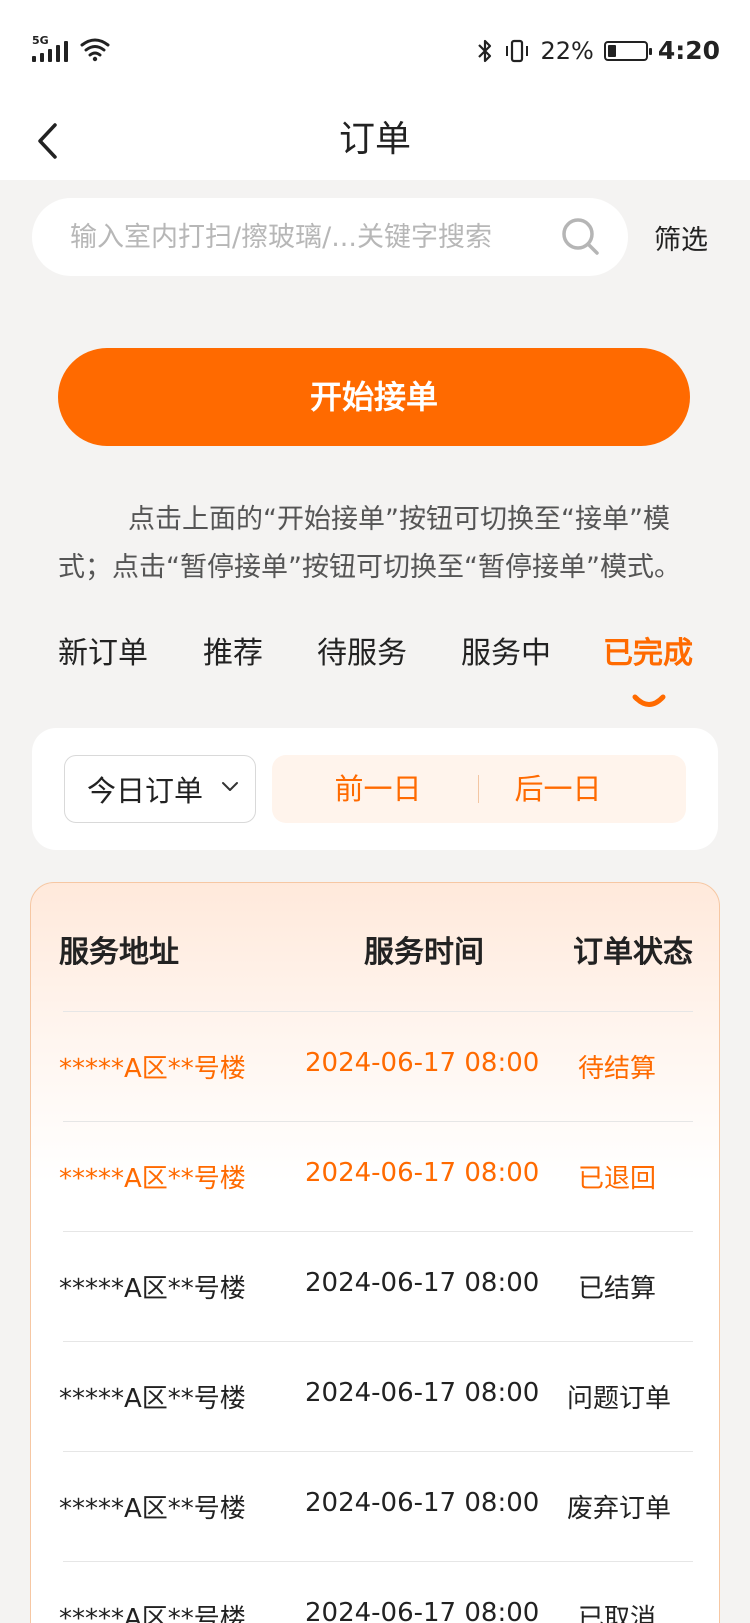  What do you see at coordinates (119, 952) in the screenshot?
I see `column-header-address: 服务地址` at bounding box center [119, 952].